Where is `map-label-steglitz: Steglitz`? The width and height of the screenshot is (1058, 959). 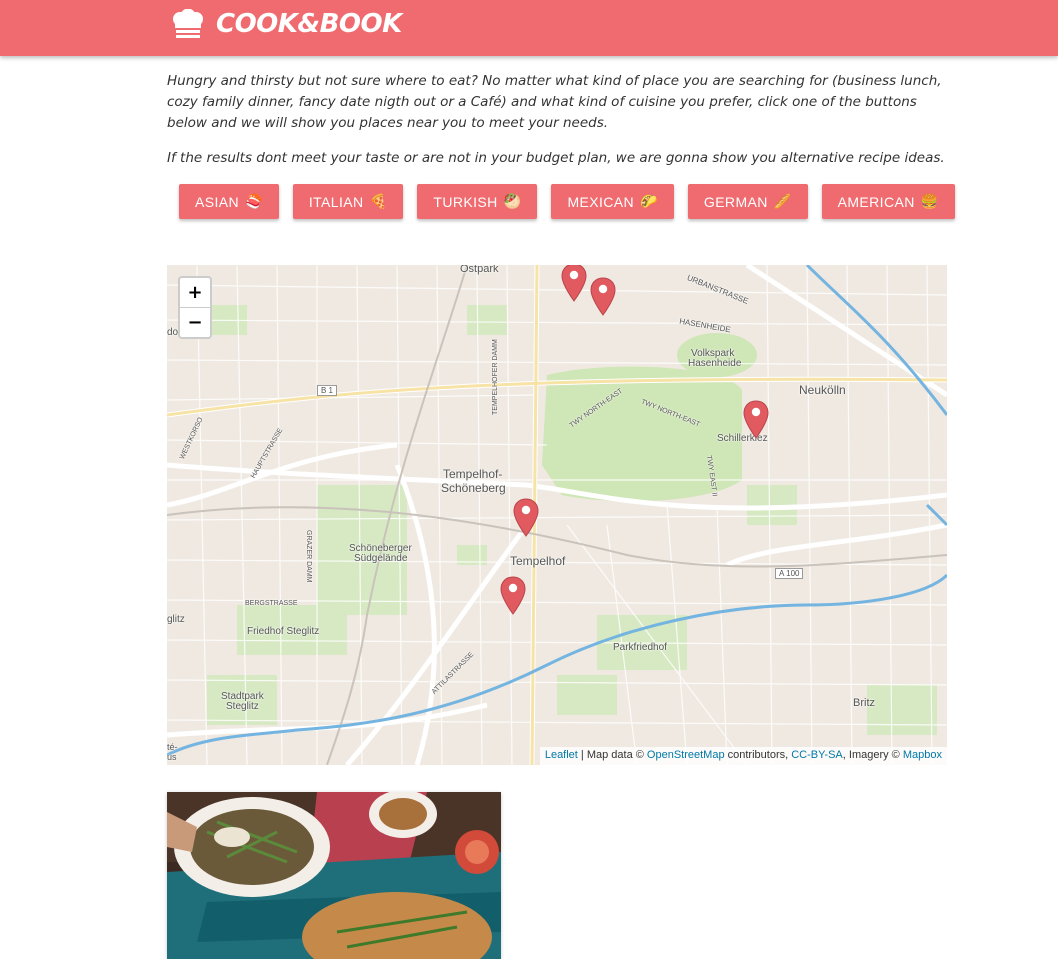
map-label-steglitz: Steglitz is located at coordinates (242, 706).